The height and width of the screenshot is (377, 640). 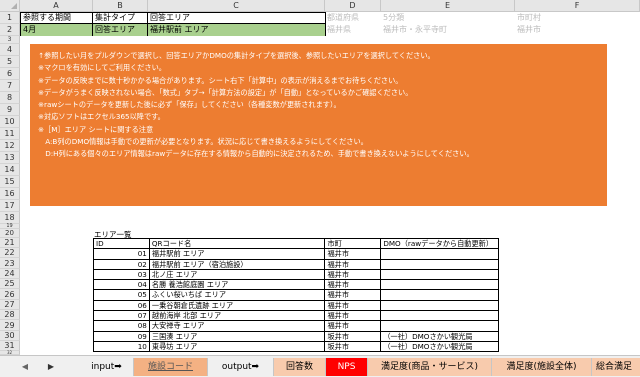 What do you see at coordinates (343, 17) in the screenshot?
I see `prefecture-label: 都道府県` at bounding box center [343, 17].